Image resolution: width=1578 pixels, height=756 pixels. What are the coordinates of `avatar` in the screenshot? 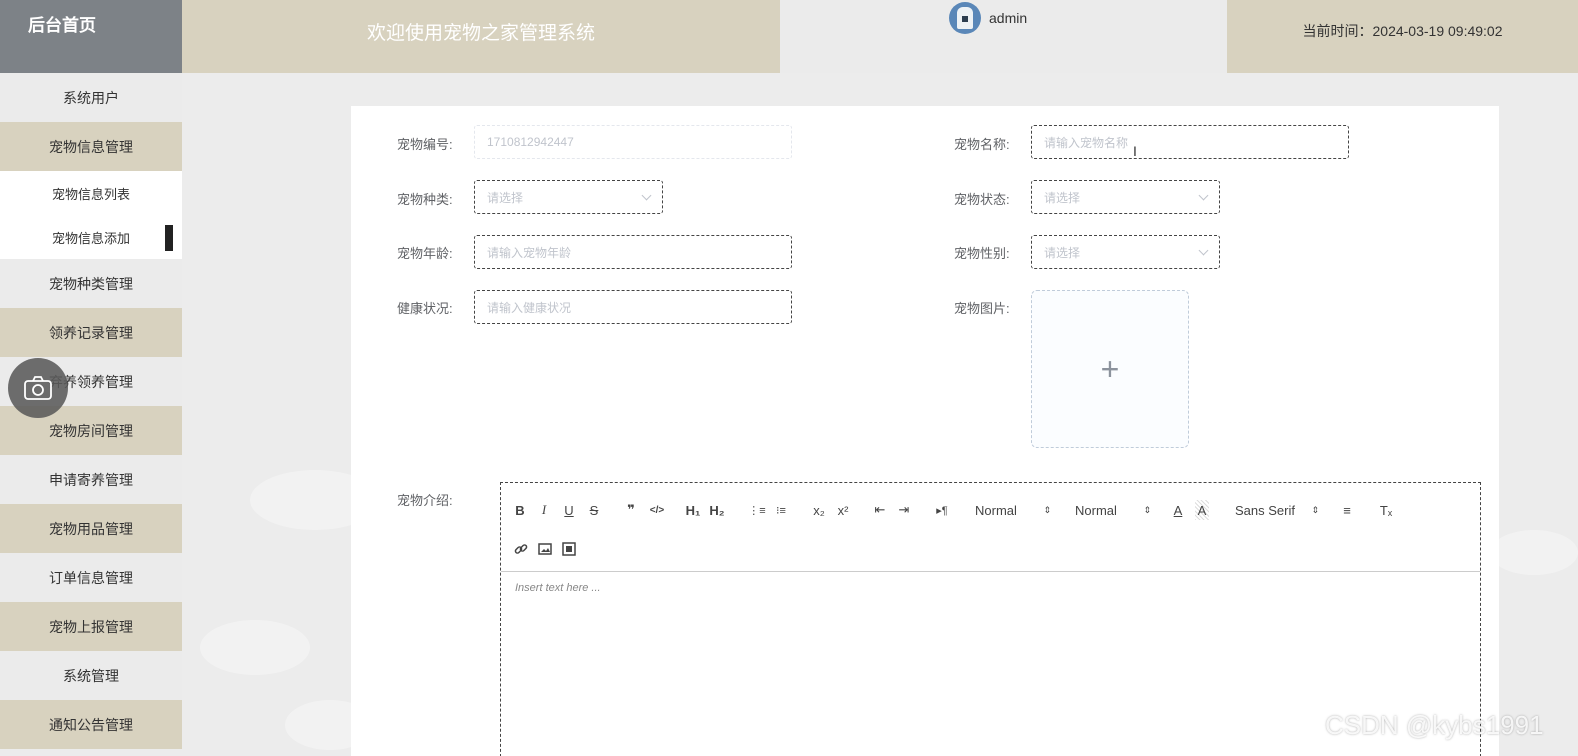 It's located at (965, 18).